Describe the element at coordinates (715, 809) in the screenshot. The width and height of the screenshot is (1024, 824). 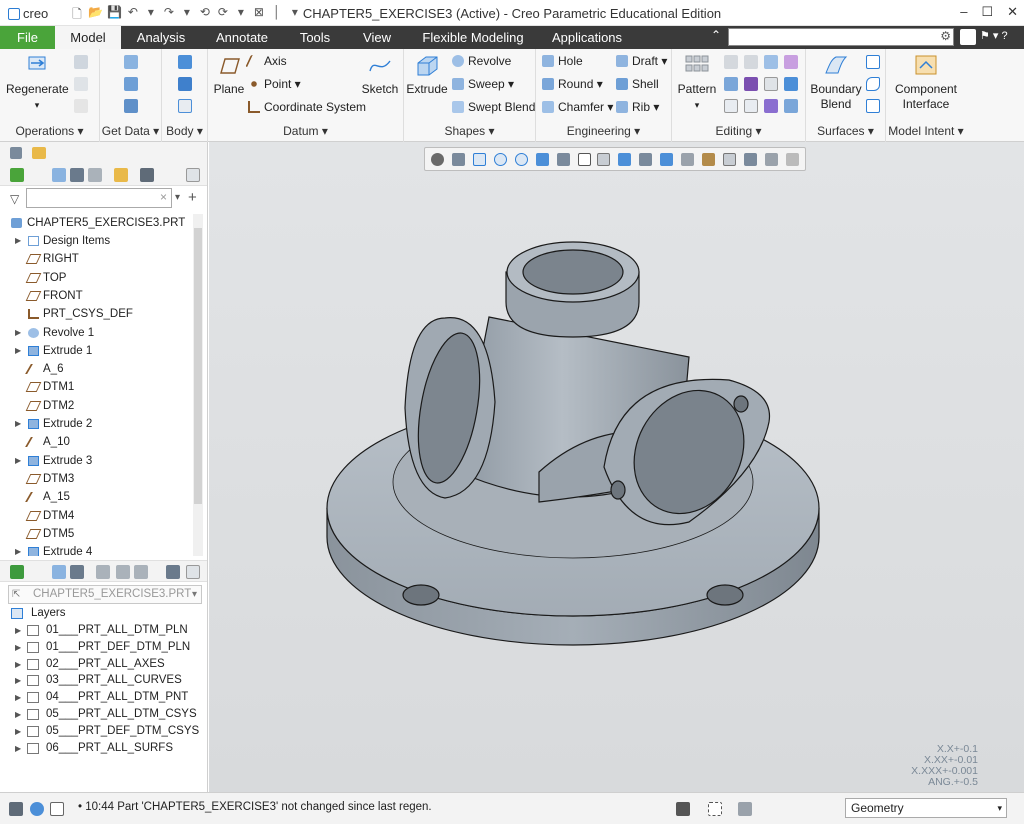
I see `selection-box-icon` at that location.